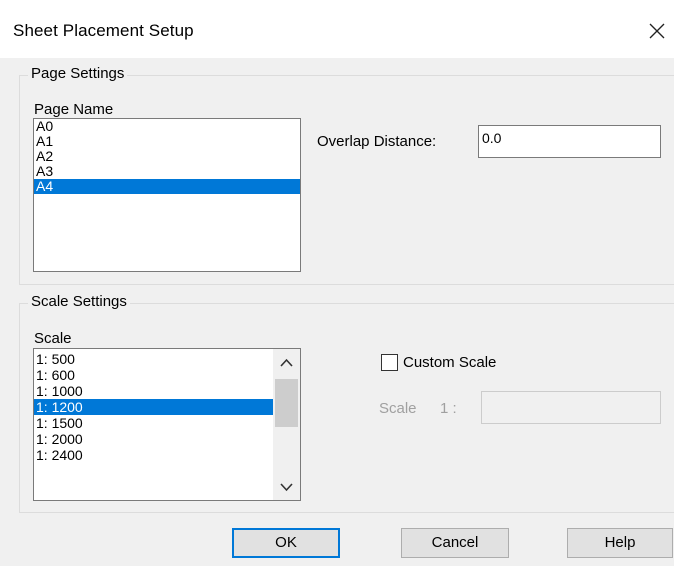  Describe the element at coordinates (153, 455) in the screenshot. I see `scale-item: 1: 2400` at that location.